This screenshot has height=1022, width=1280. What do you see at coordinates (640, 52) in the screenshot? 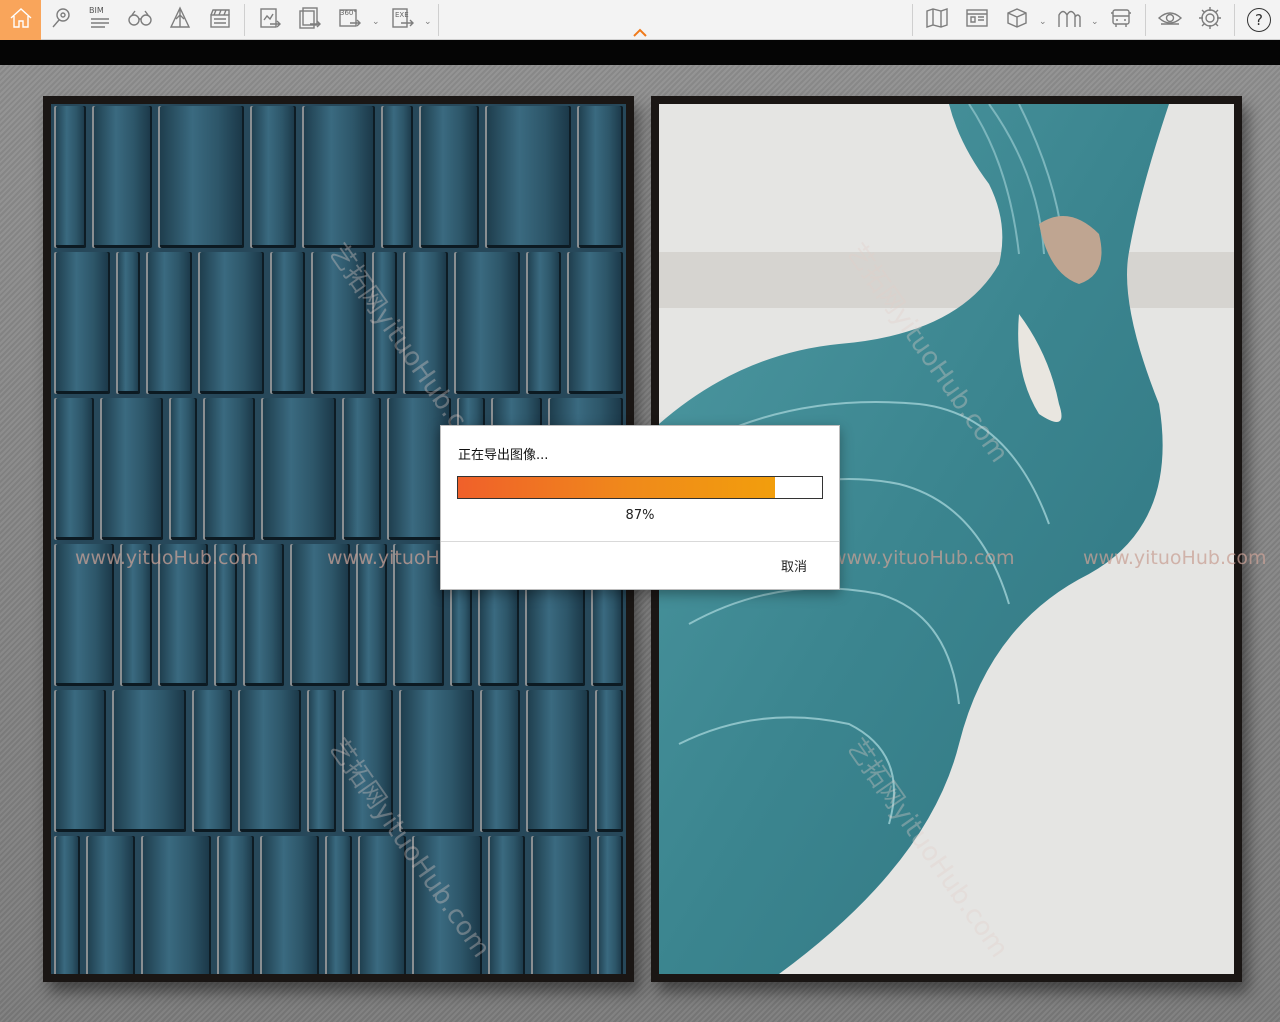
I see `viewport-top-bar` at bounding box center [640, 52].